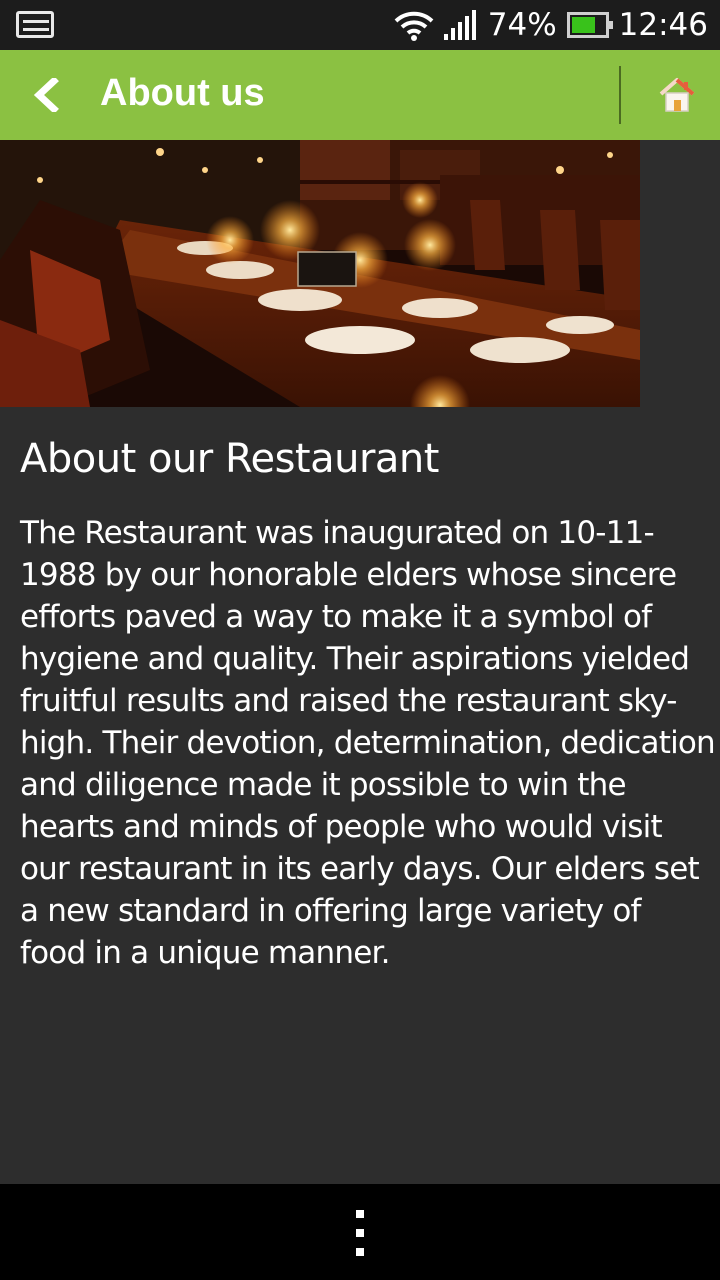  I want to click on home-button, so click(677, 95).